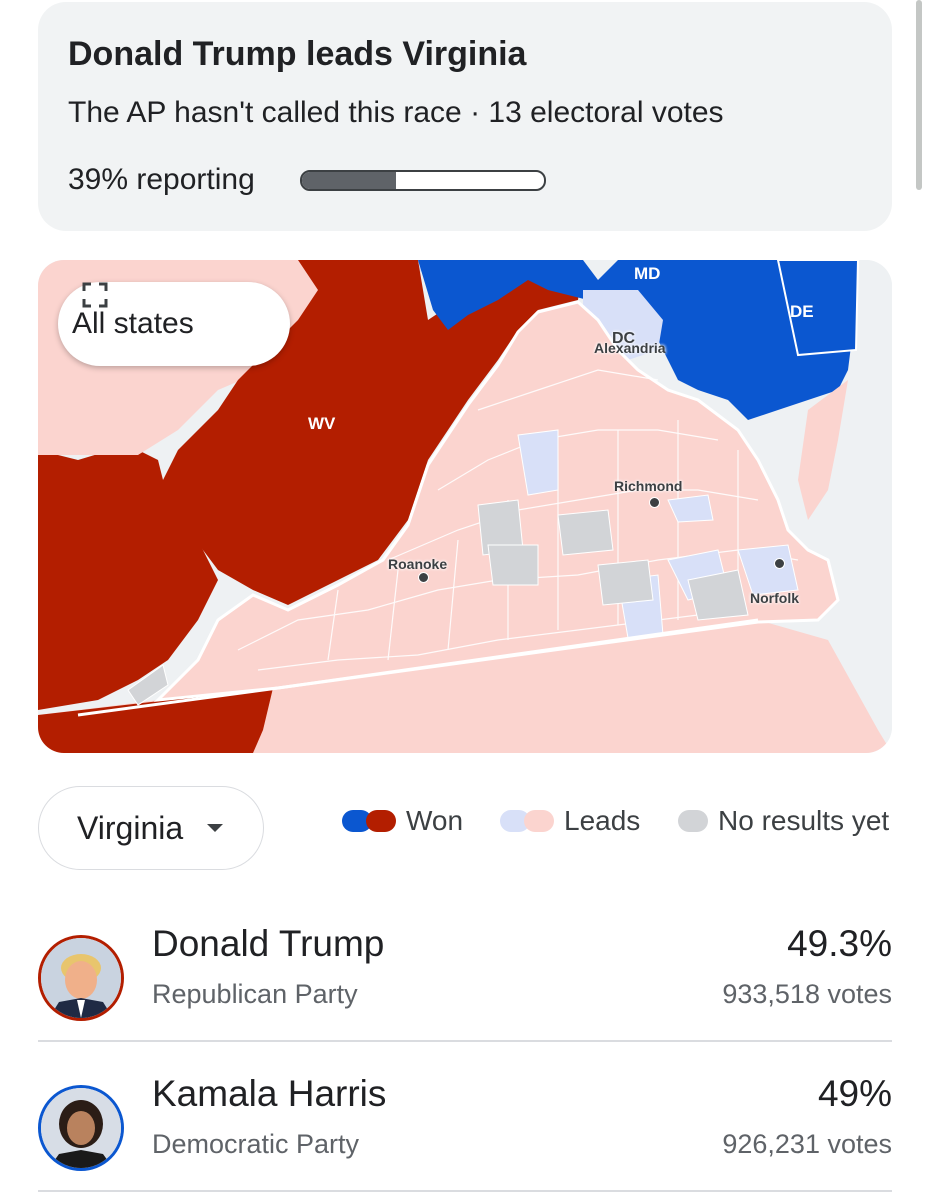 The image size is (930, 1200). What do you see at coordinates (647, 273) in the screenshot?
I see `state-label-md: MD` at bounding box center [647, 273].